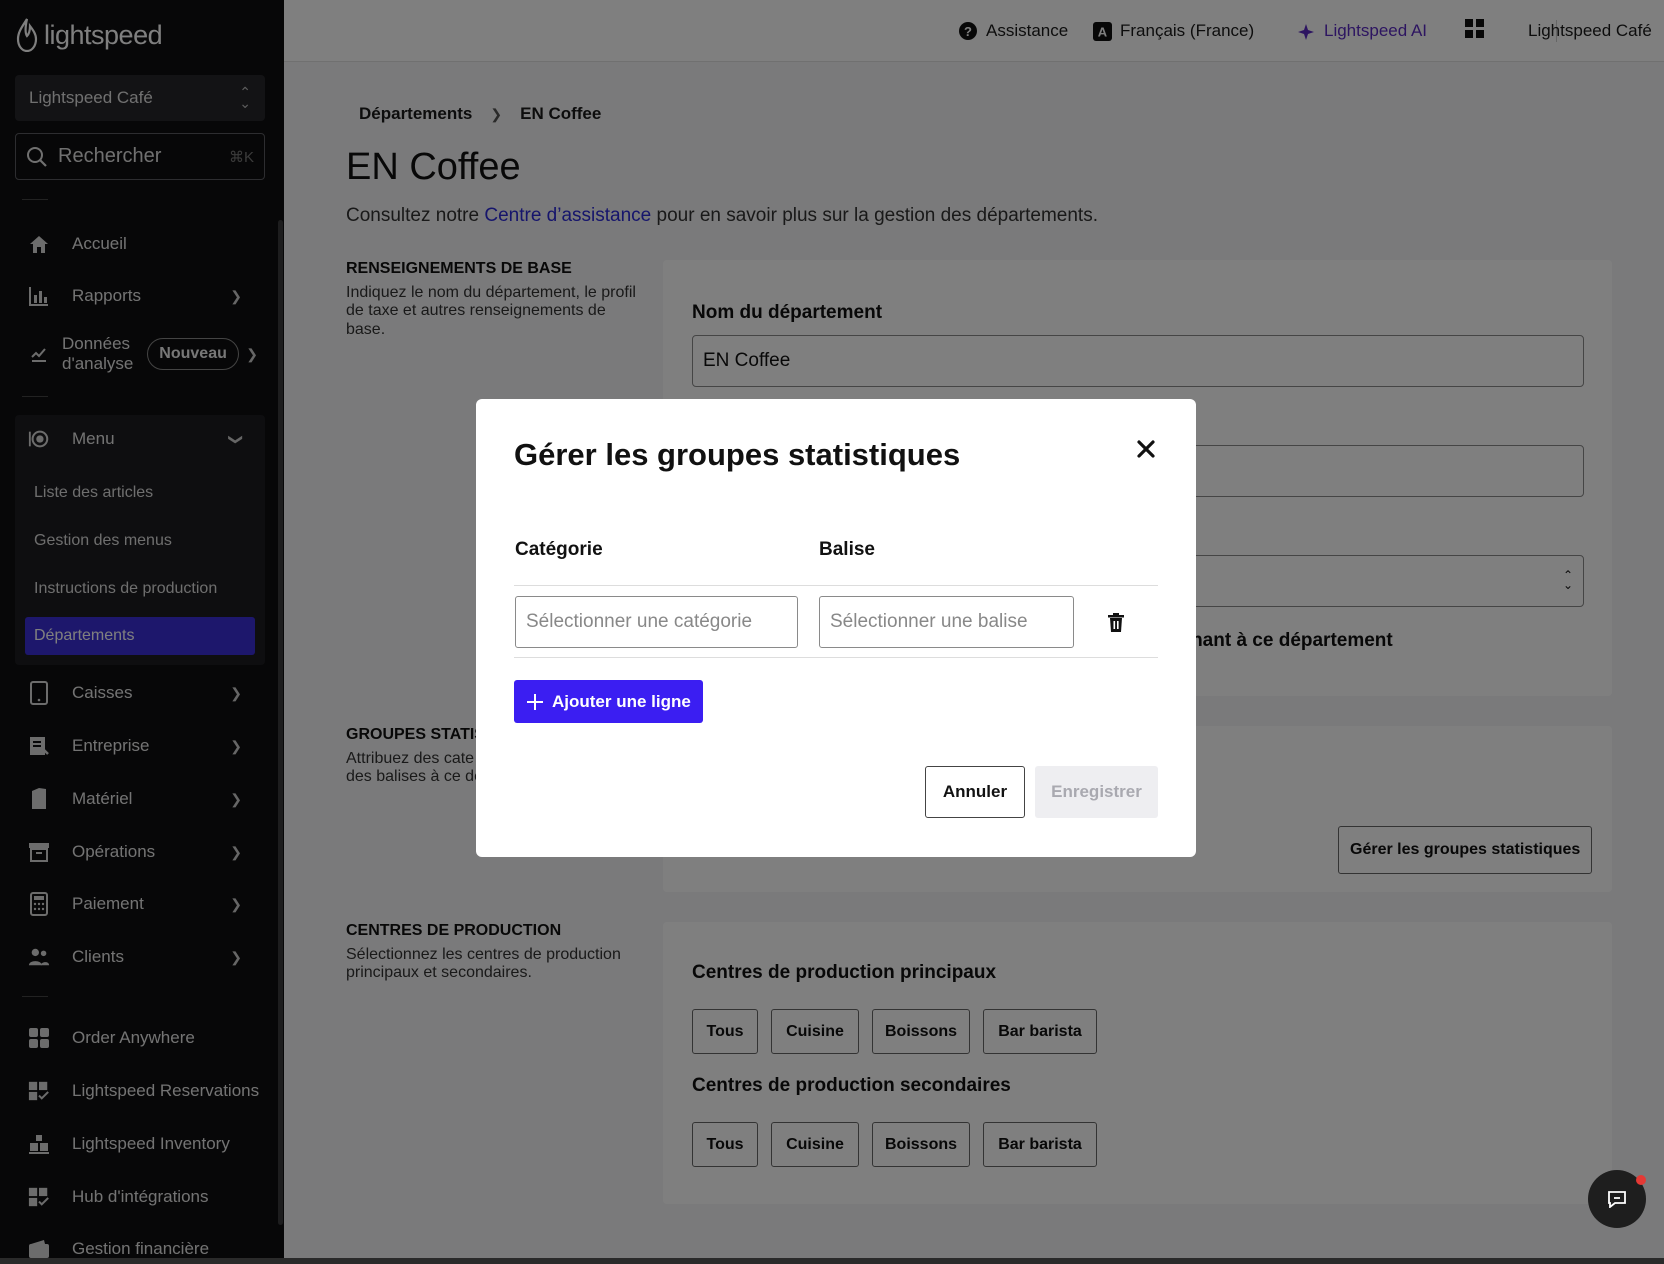  What do you see at coordinates (559, 549) in the screenshot?
I see `column-header-category: Catégorie` at bounding box center [559, 549].